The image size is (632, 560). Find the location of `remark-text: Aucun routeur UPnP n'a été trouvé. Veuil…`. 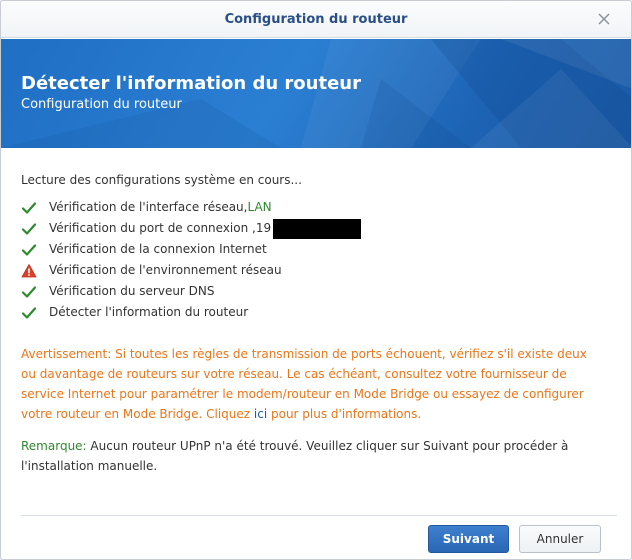

remark-text: Aucun routeur UPnP n'a été trouvé. Veuil… is located at coordinates (295, 456).